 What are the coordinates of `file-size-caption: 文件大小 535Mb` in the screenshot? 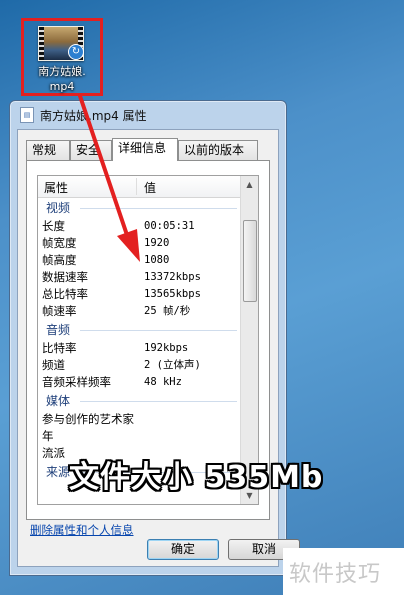 It's located at (196, 477).